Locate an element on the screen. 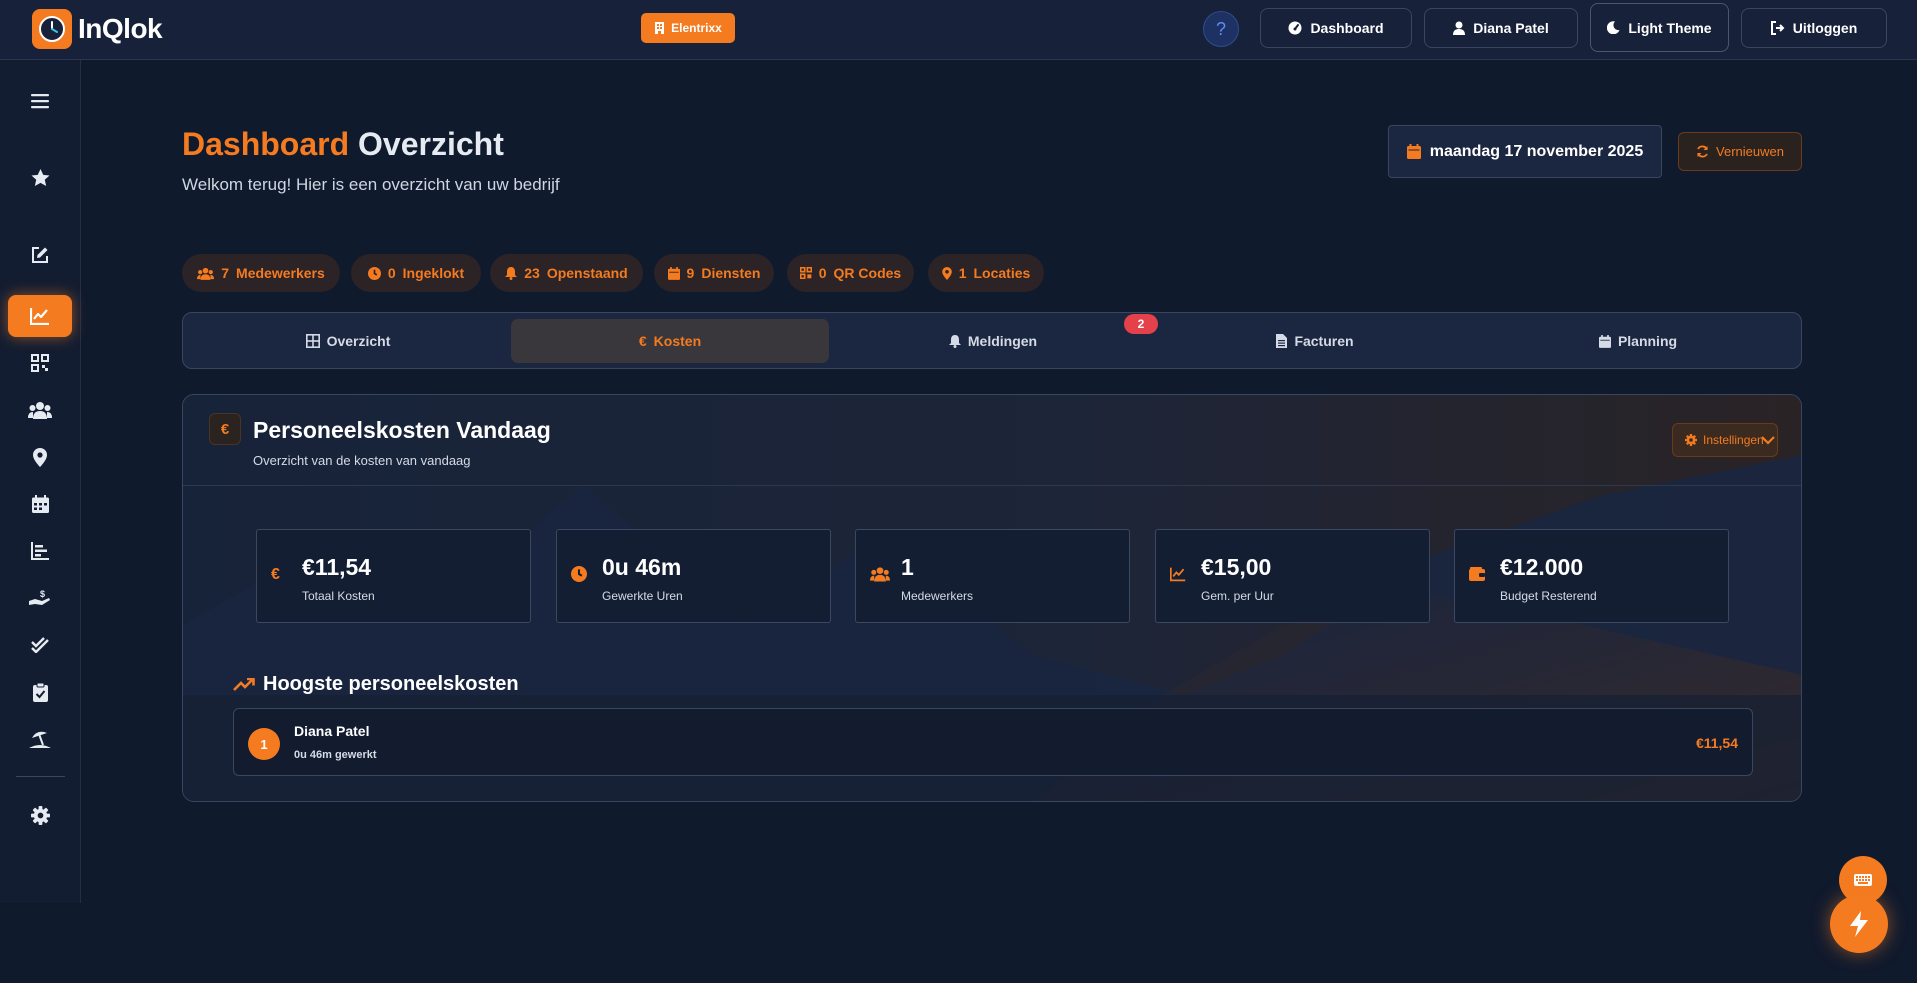 The image size is (1917, 983). theme-toggle-button: Light Theme is located at coordinates (1659, 27).